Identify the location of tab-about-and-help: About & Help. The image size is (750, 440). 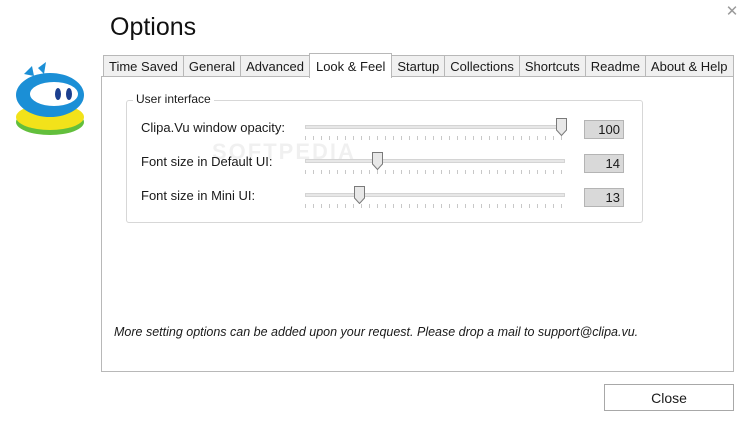
(689, 66).